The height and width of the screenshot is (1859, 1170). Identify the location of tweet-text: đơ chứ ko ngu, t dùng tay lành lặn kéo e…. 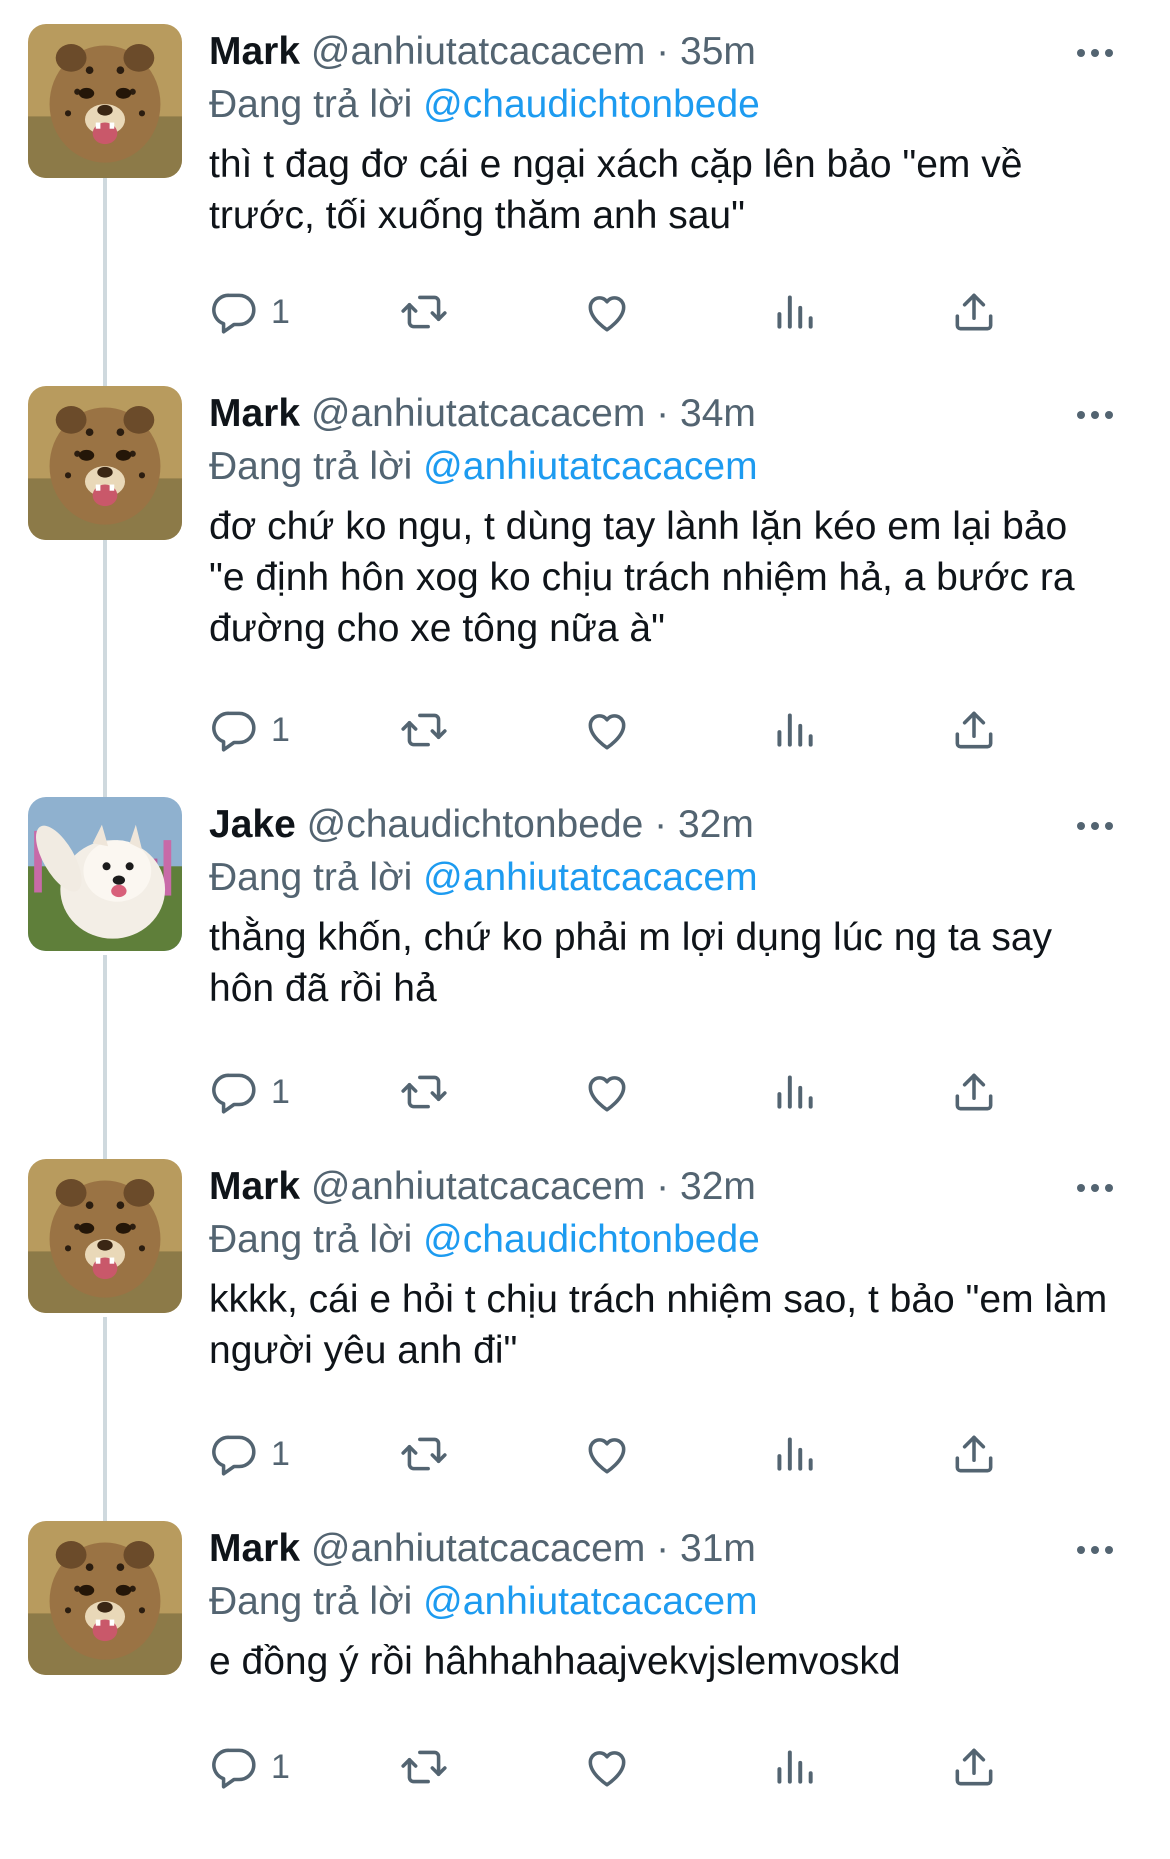
(642, 577).